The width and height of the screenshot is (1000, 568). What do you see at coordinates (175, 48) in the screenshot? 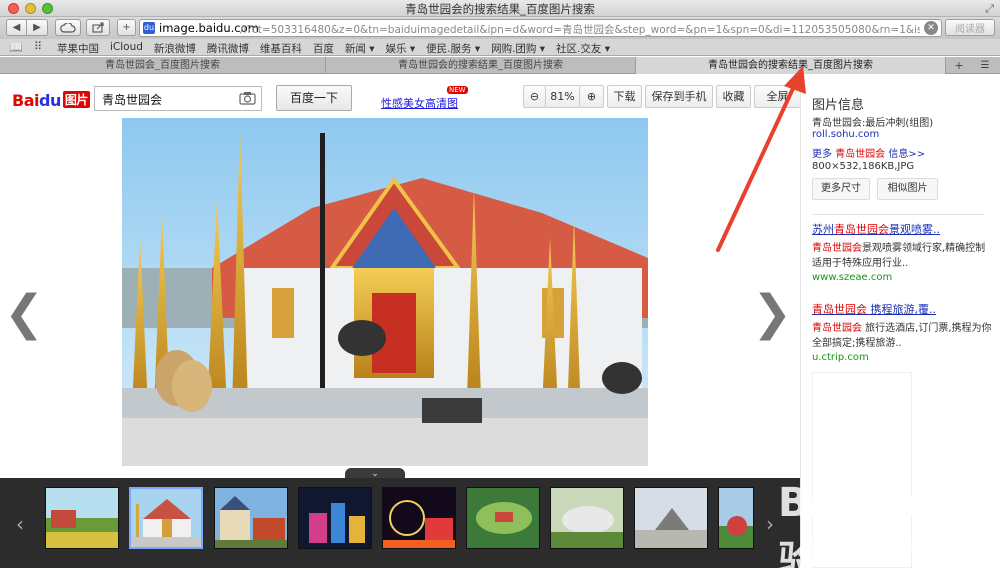
I see `bookmark-item: 新浪微博` at bounding box center [175, 48].